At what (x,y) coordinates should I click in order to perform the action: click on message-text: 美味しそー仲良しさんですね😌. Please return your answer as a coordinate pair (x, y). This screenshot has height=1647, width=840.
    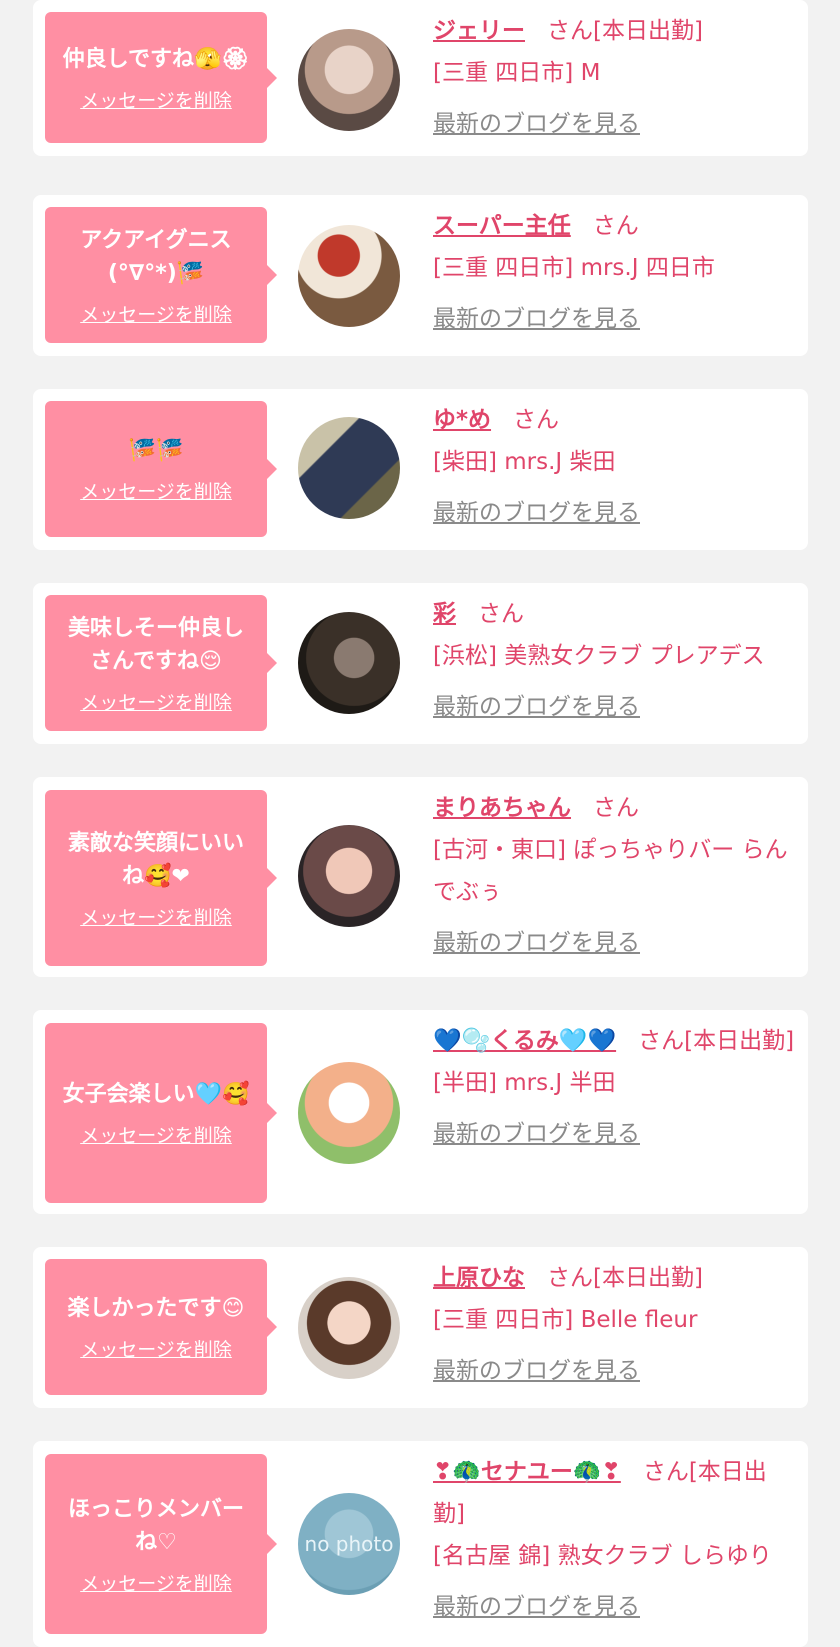
    Looking at the image, I should click on (155, 644).